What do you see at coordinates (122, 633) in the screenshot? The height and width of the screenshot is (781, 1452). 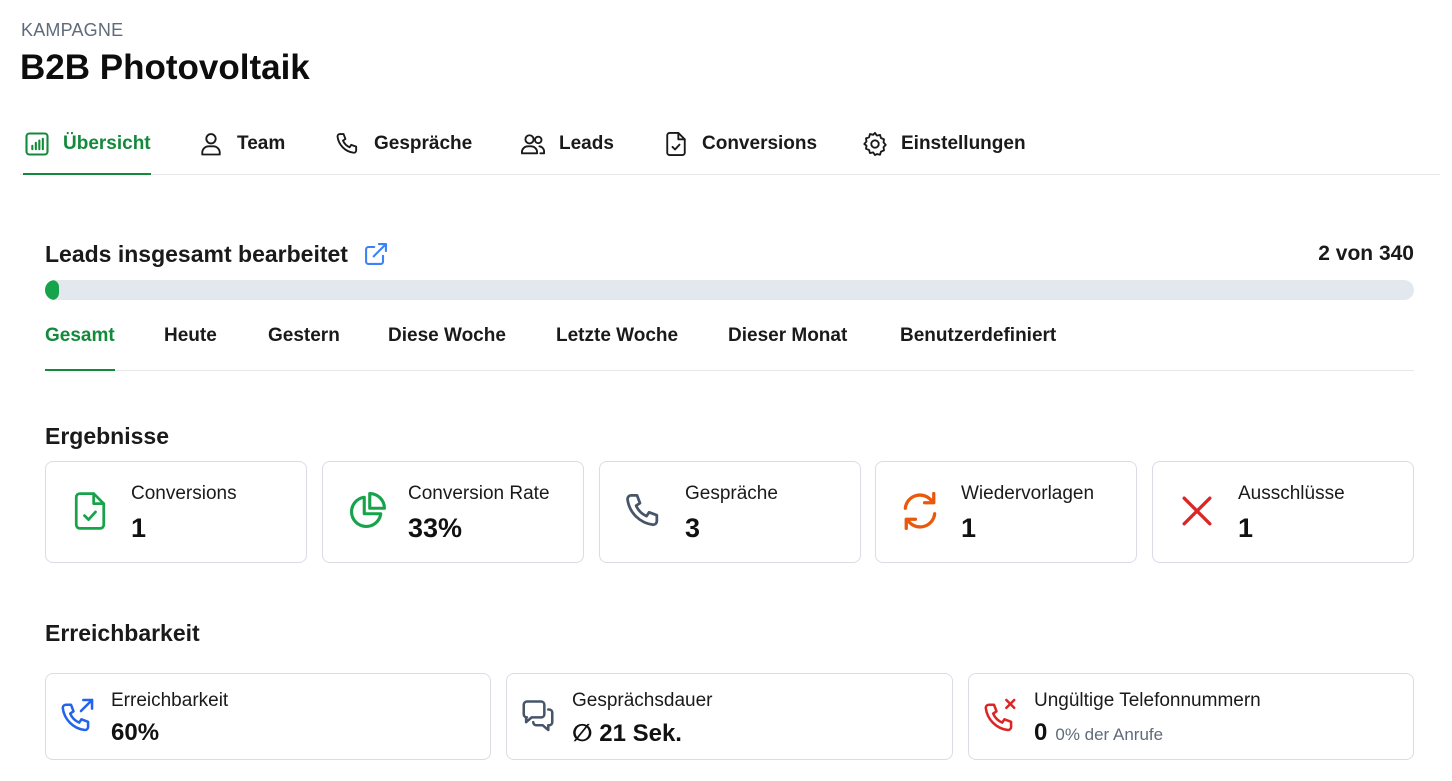 I see `reachability-section-title: Erreichbarkeit` at bounding box center [122, 633].